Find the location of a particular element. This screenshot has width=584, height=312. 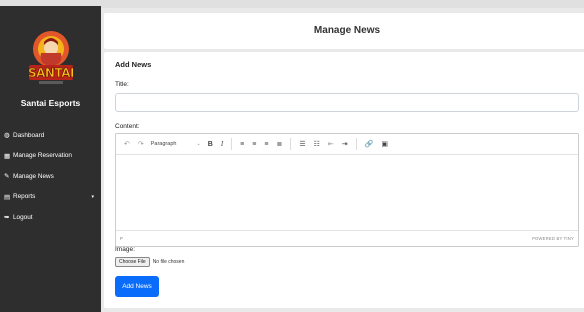

sidebar-item-manage-reservation: ▦ Manage Reservation is located at coordinates (51, 156).